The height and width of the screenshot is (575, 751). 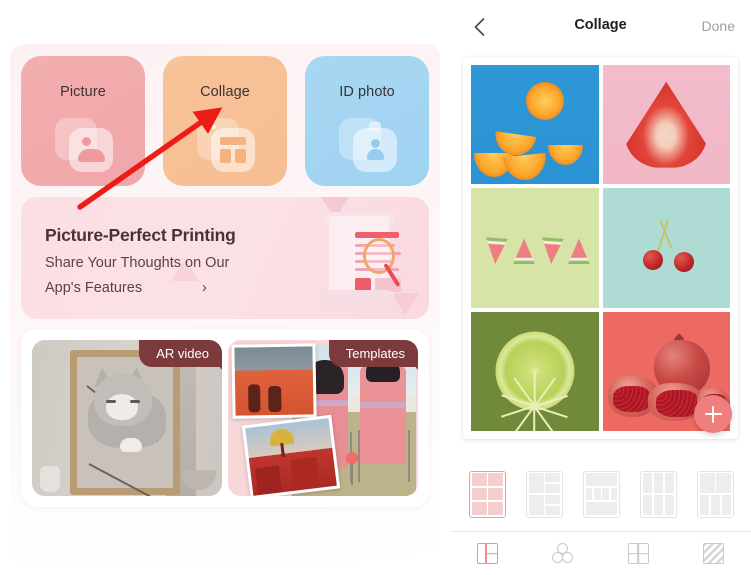 I want to click on layout-template-strip, so click(x=600, y=494).